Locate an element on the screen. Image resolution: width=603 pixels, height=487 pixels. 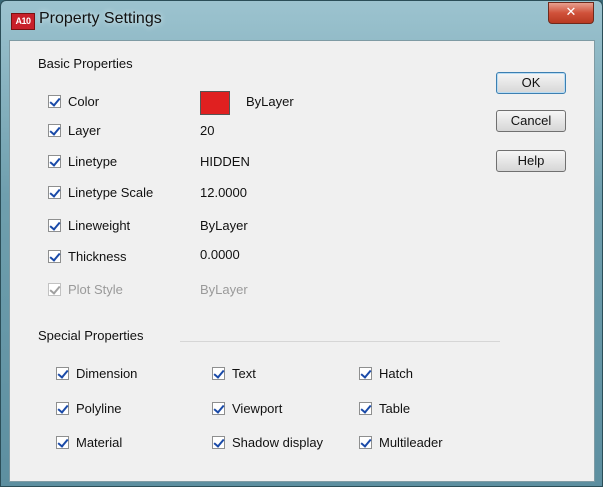
linetype-value: HIDDEN is located at coordinates (225, 161).